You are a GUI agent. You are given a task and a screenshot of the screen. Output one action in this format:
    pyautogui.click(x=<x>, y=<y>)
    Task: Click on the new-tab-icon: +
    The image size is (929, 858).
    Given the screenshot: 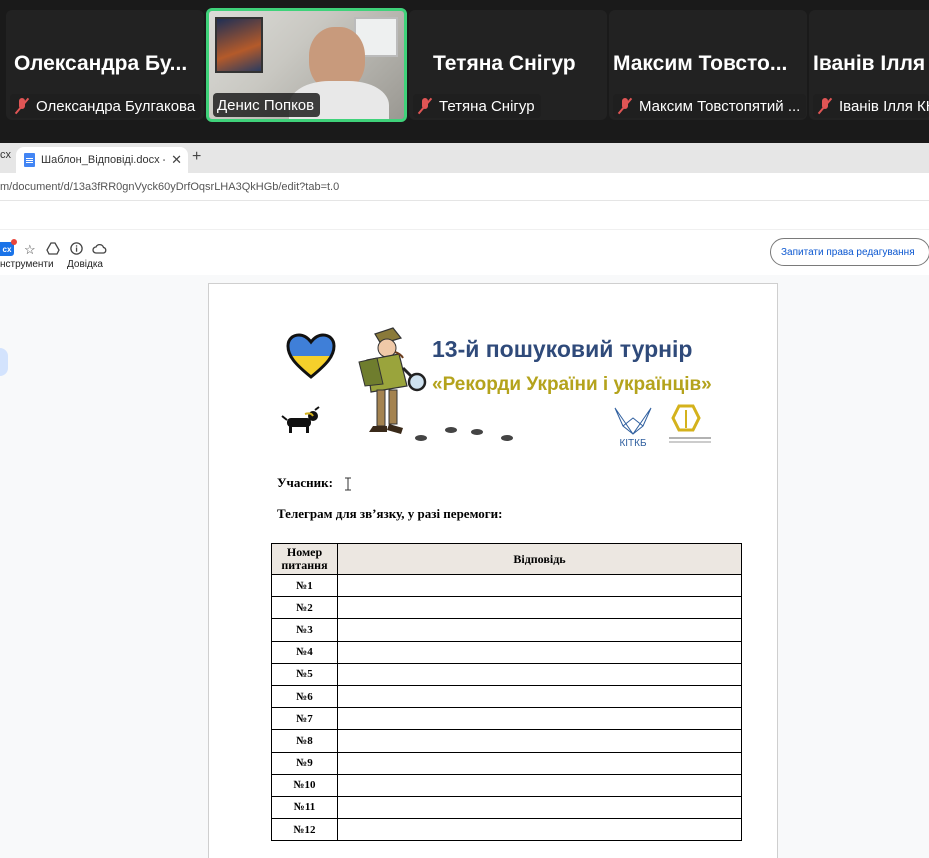 What is the action you would take?
    pyautogui.click(x=196, y=157)
    